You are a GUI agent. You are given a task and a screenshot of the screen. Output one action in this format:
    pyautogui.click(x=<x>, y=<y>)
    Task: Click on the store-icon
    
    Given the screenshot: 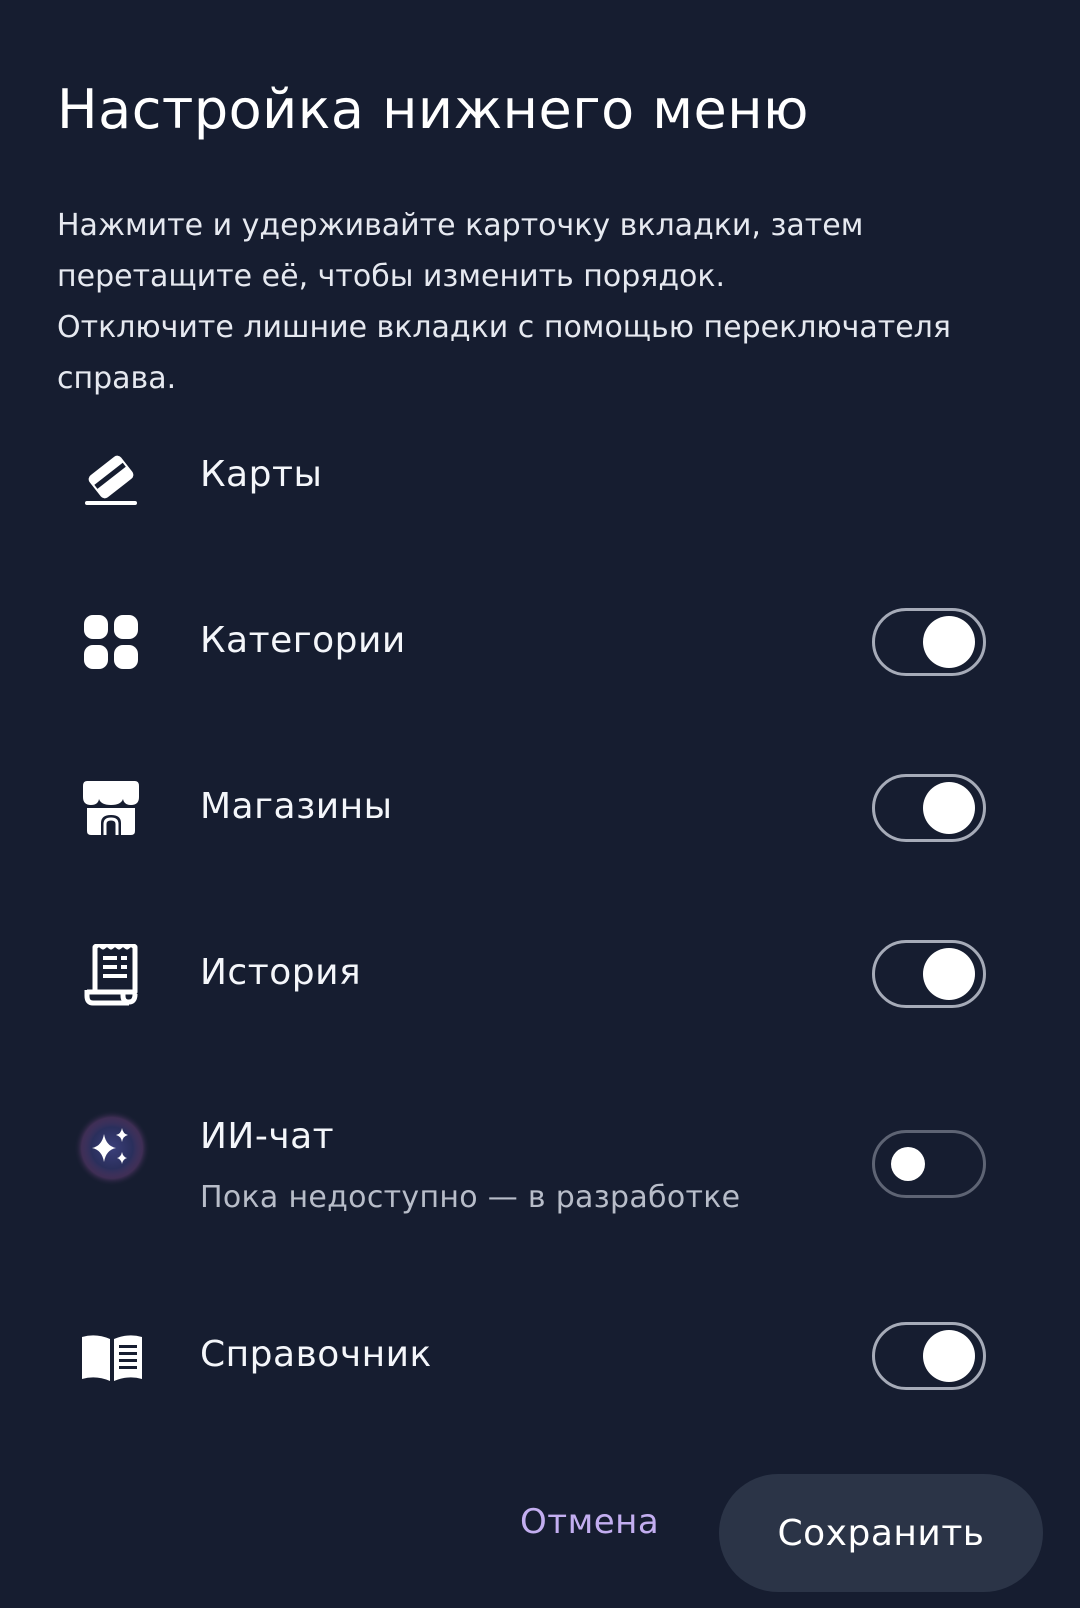 What is the action you would take?
    pyautogui.click(x=111, y=807)
    